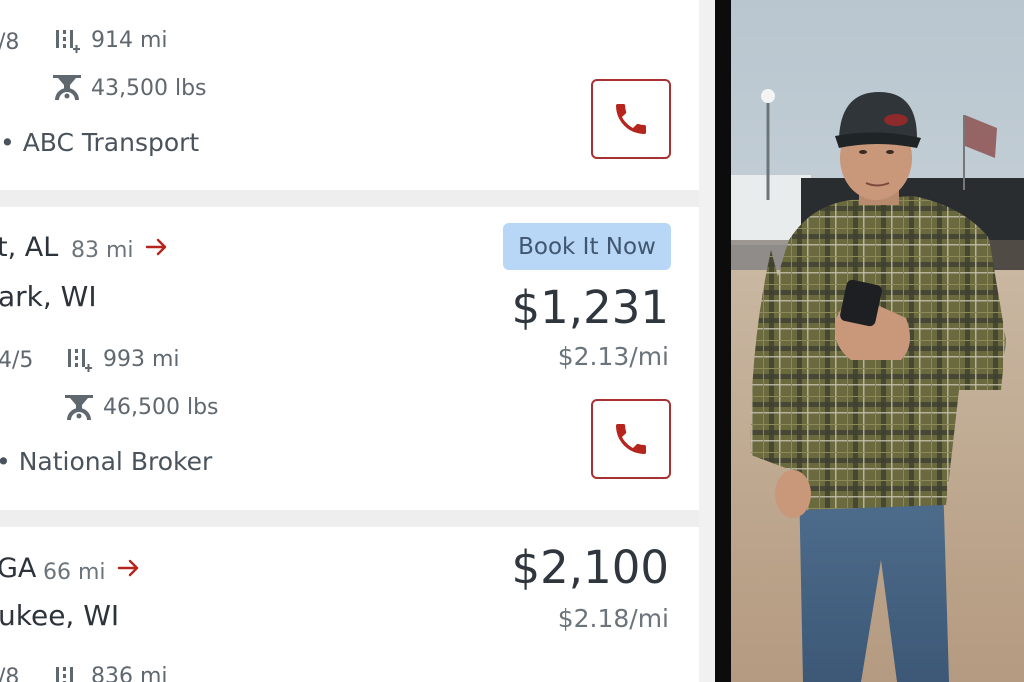 This screenshot has height=682, width=1024. What do you see at coordinates (106, 461) in the screenshot?
I see `load-broker: • National Broker` at bounding box center [106, 461].